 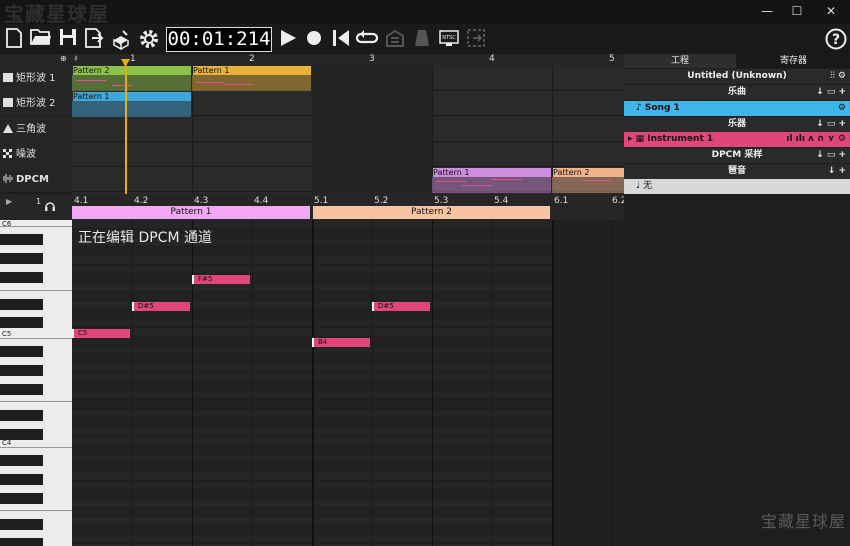 I want to click on music-note-icon: ♪, so click(x=640, y=108).